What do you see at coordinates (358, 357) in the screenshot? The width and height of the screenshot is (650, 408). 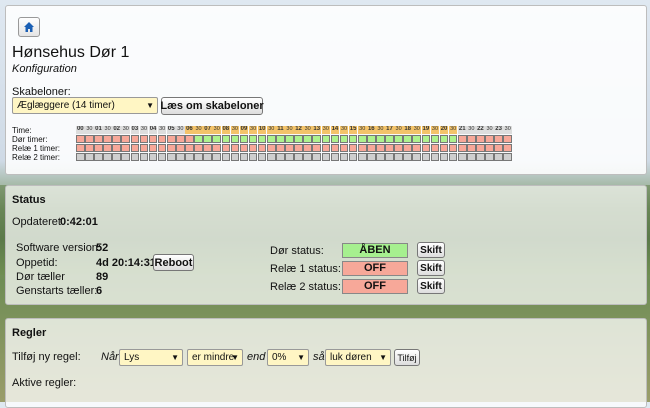 I see `action-select: luk døren ▼` at bounding box center [358, 357].